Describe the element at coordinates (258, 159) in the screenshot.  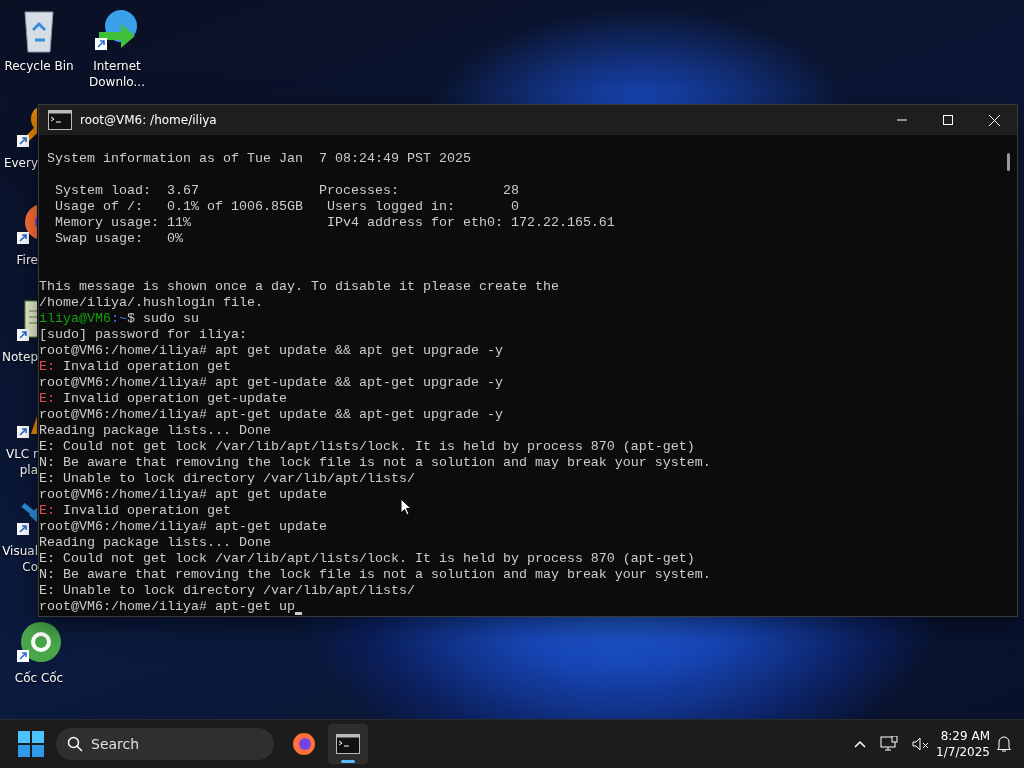
I see `terminal-line: System information as of Tue Jan 7 08:24:49 PST 2025` at that location.